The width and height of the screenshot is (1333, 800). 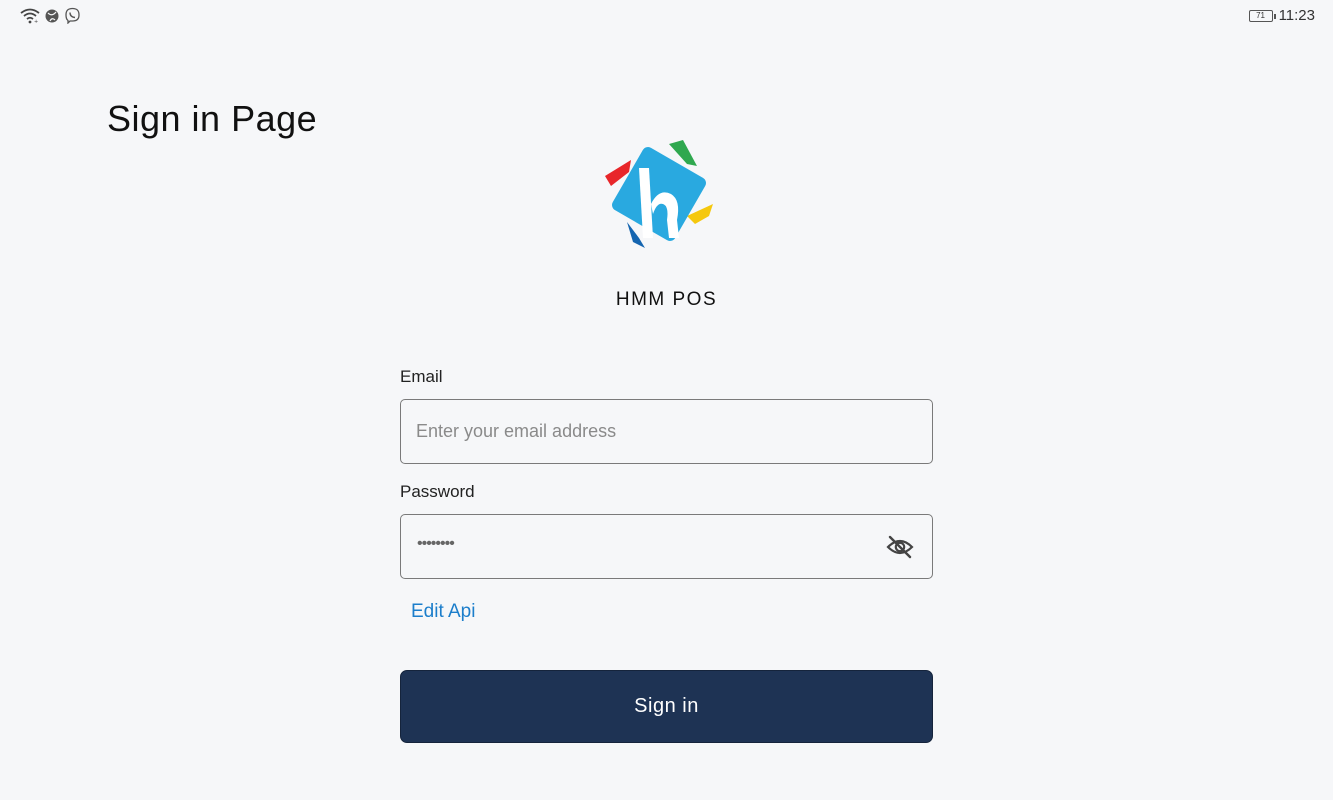 I want to click on password-masked-value: ••••••••, so click(x=436, y=543).